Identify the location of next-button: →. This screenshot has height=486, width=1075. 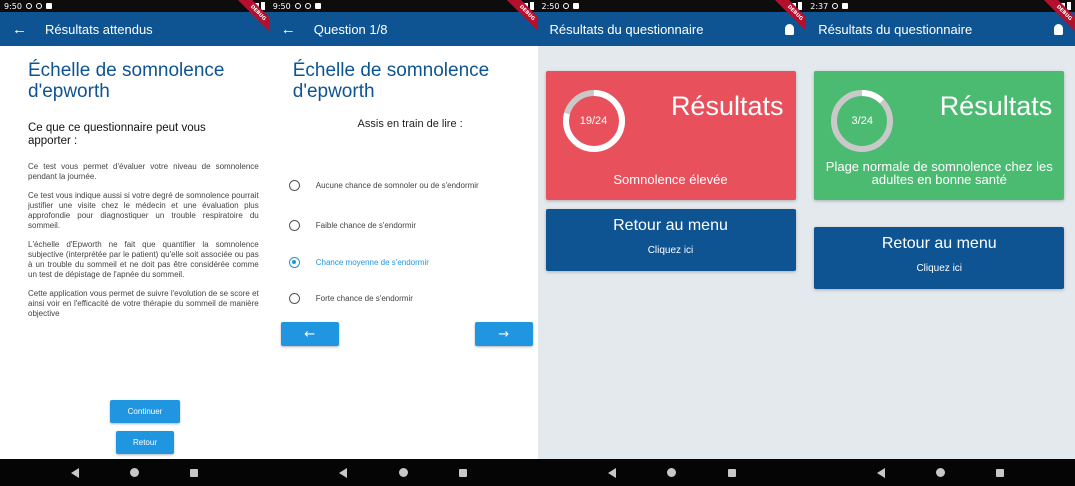
(503, 334).